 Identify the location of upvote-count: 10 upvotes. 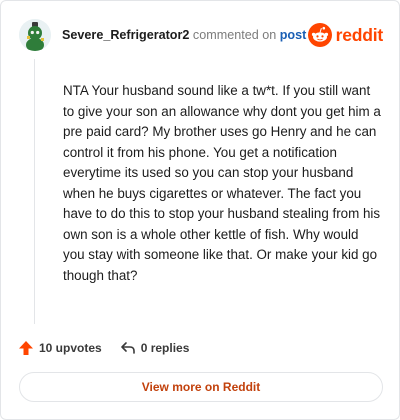
(70, 348).